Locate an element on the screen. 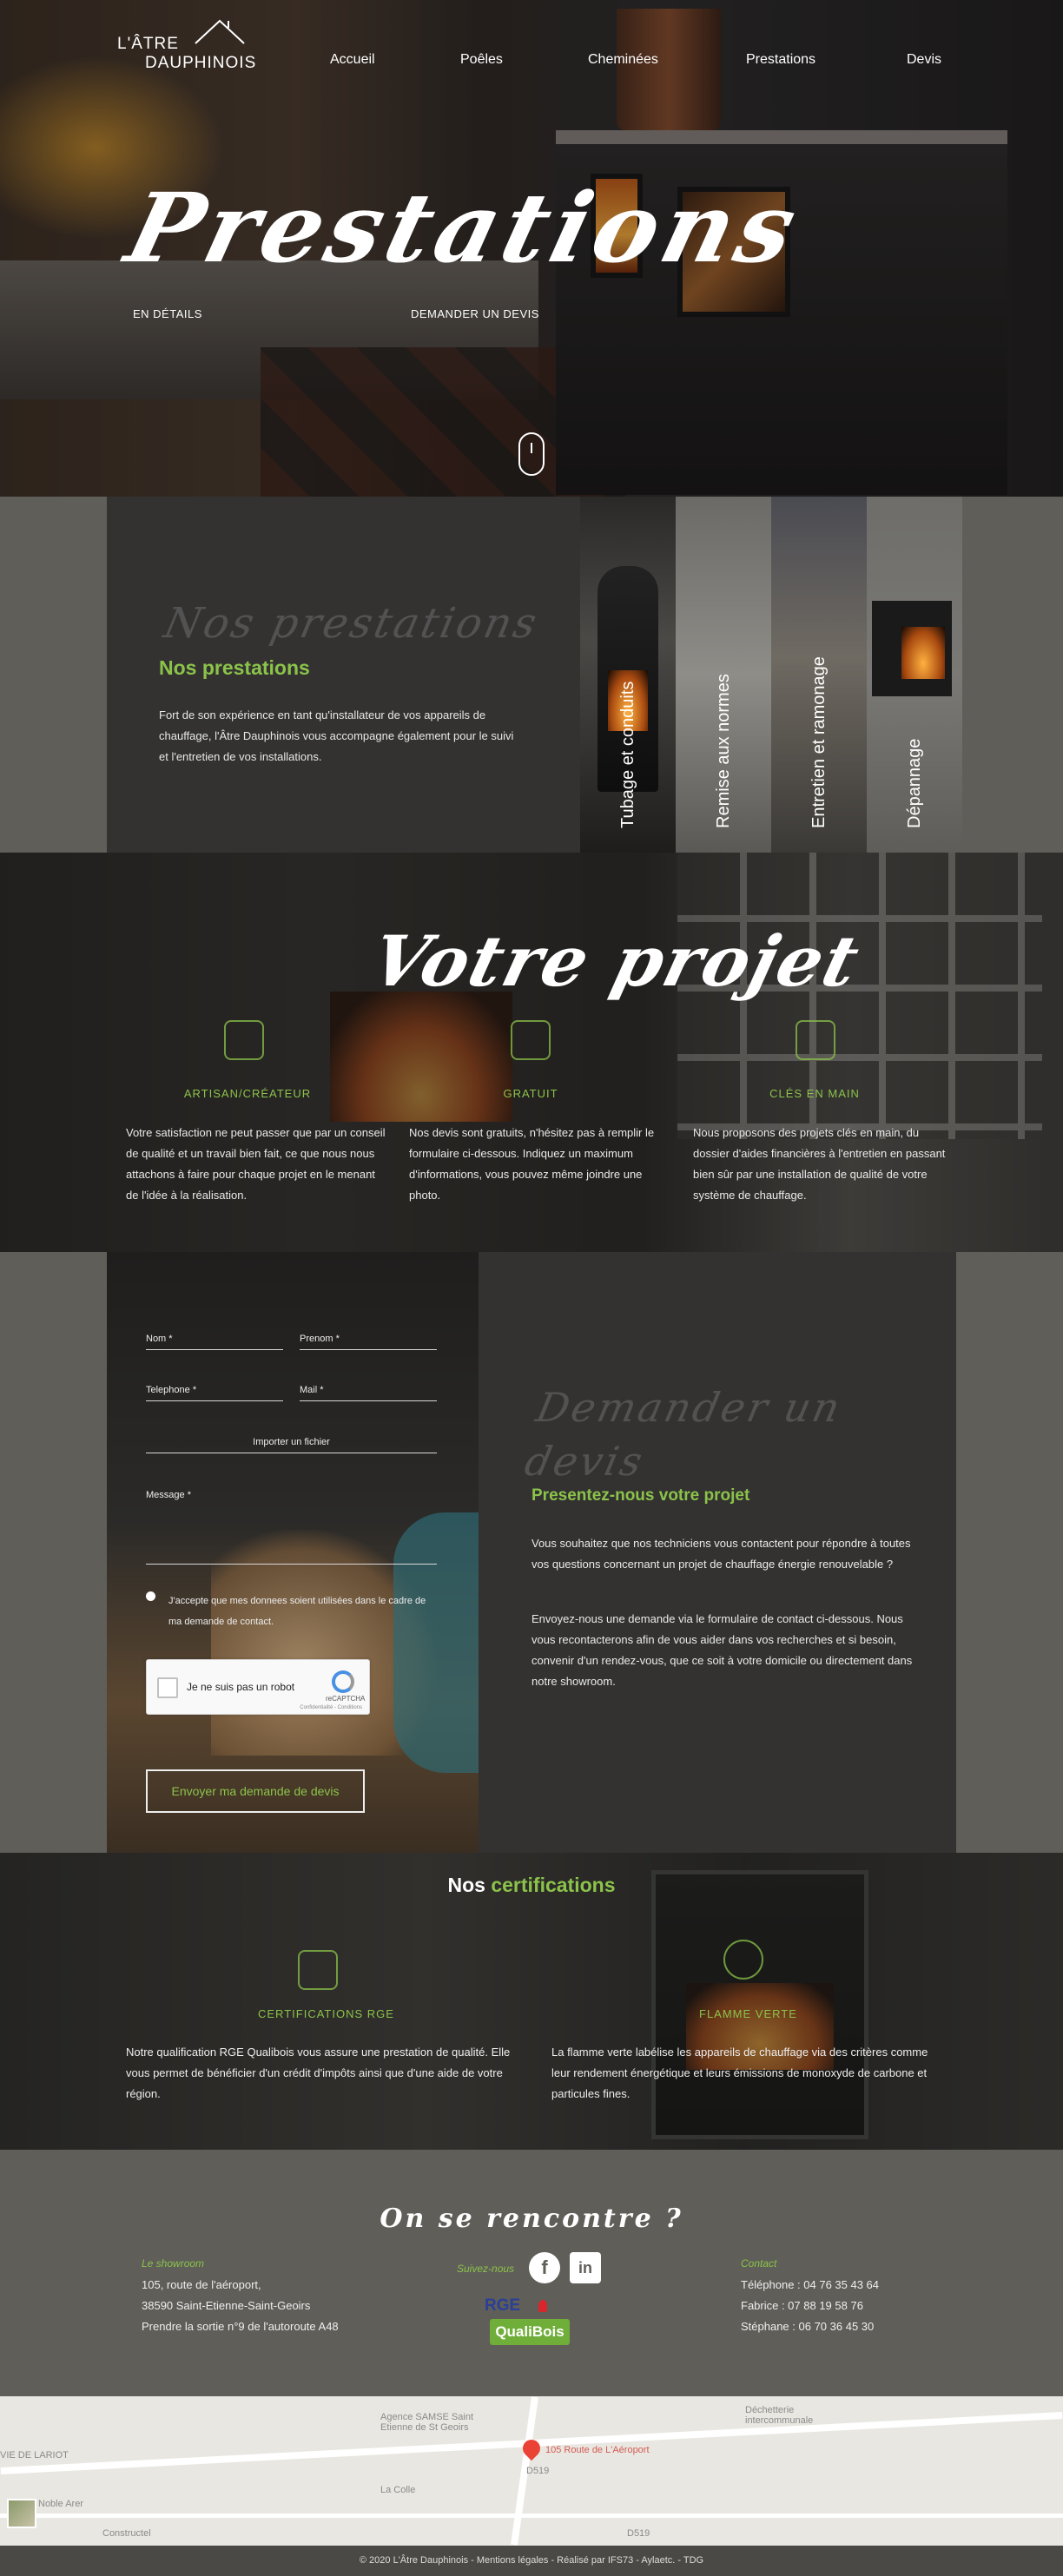 This screenshot has width=1063, height=2576. nav-accueil: Accueil is located at coordinates (353, 60).